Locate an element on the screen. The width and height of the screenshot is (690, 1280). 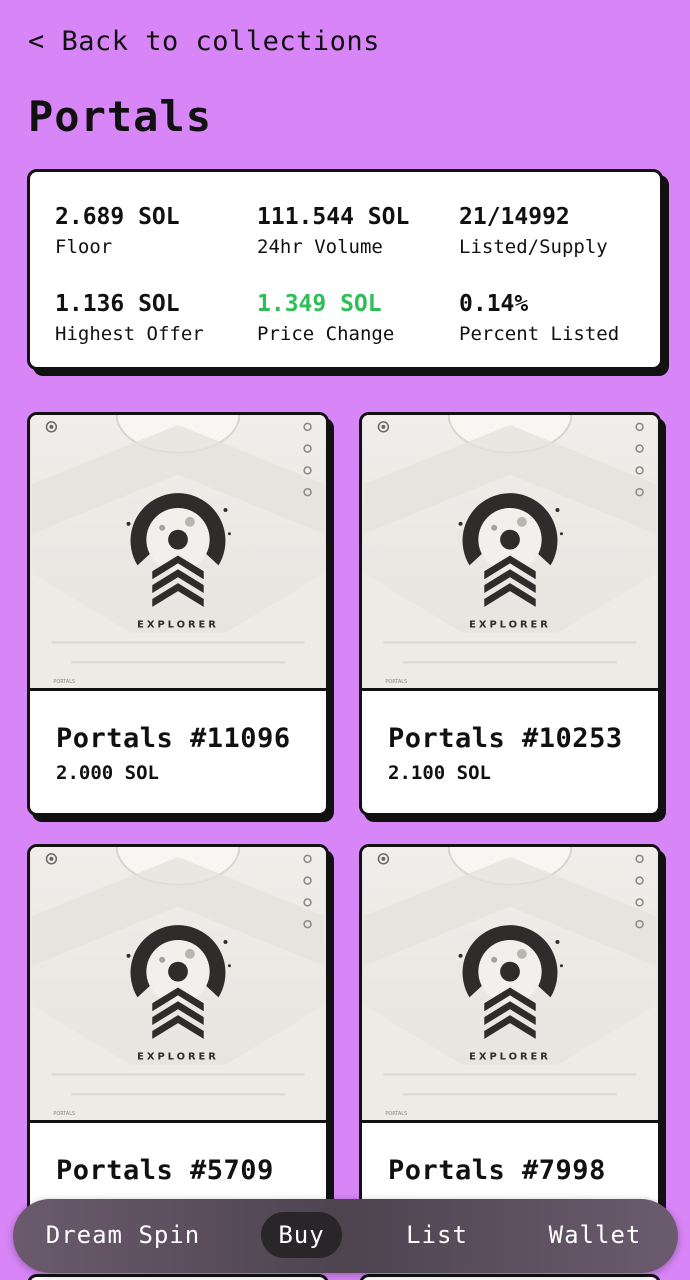
nft-price: 2.100 SOL is located at coordinates (439, 773).